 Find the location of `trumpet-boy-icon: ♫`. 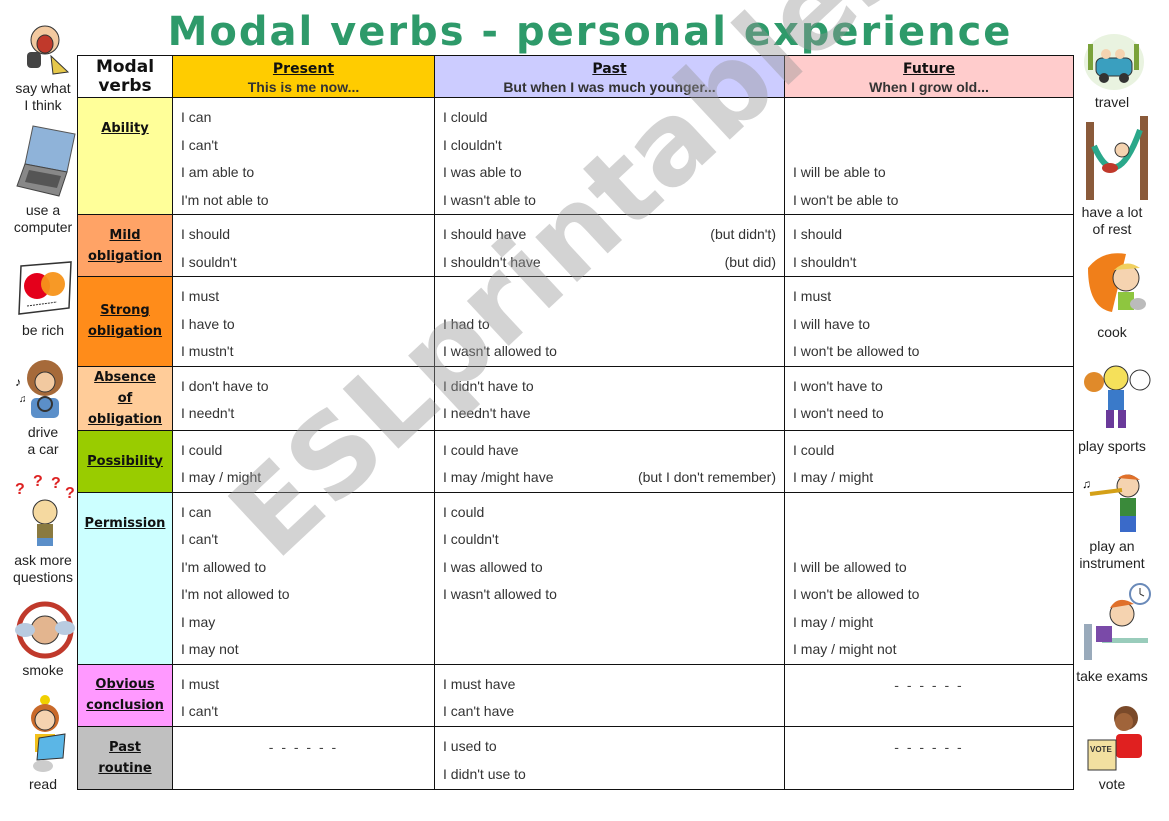

trumpet-boy-icon: ♫ is located at coordinates (1112, 504).